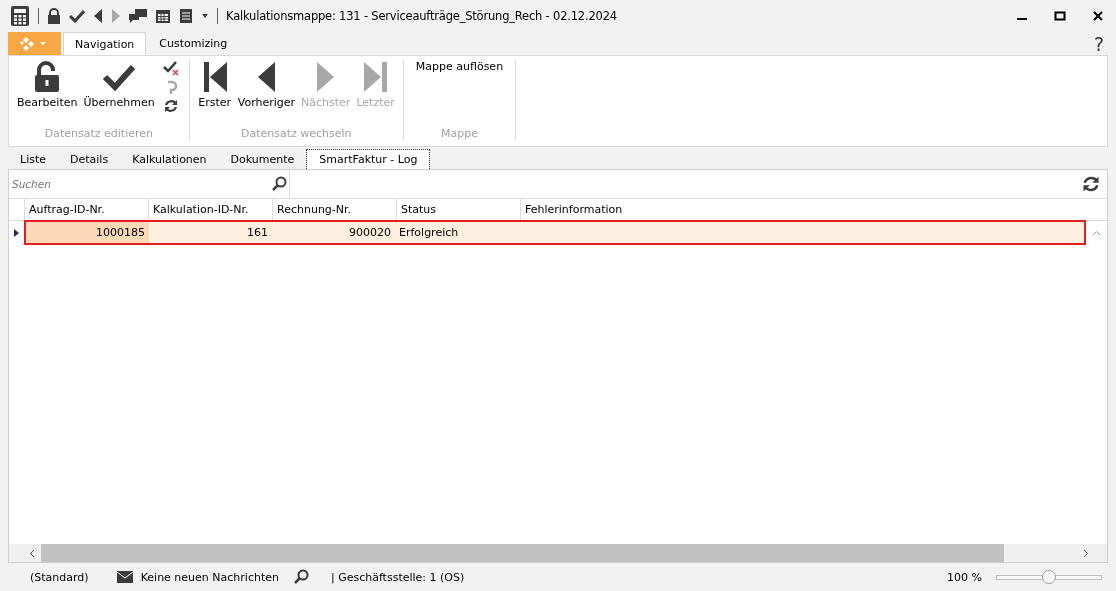 This screenshot has height=591, width=1116. I want to click on back-icon, so click(98, 16).